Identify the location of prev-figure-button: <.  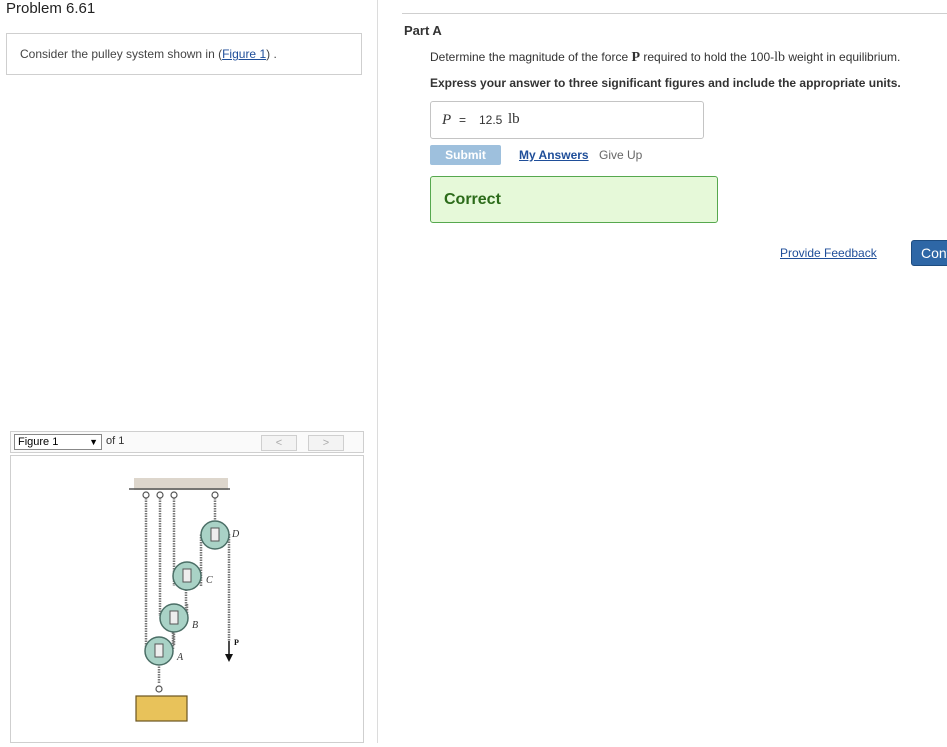
(279, 443).